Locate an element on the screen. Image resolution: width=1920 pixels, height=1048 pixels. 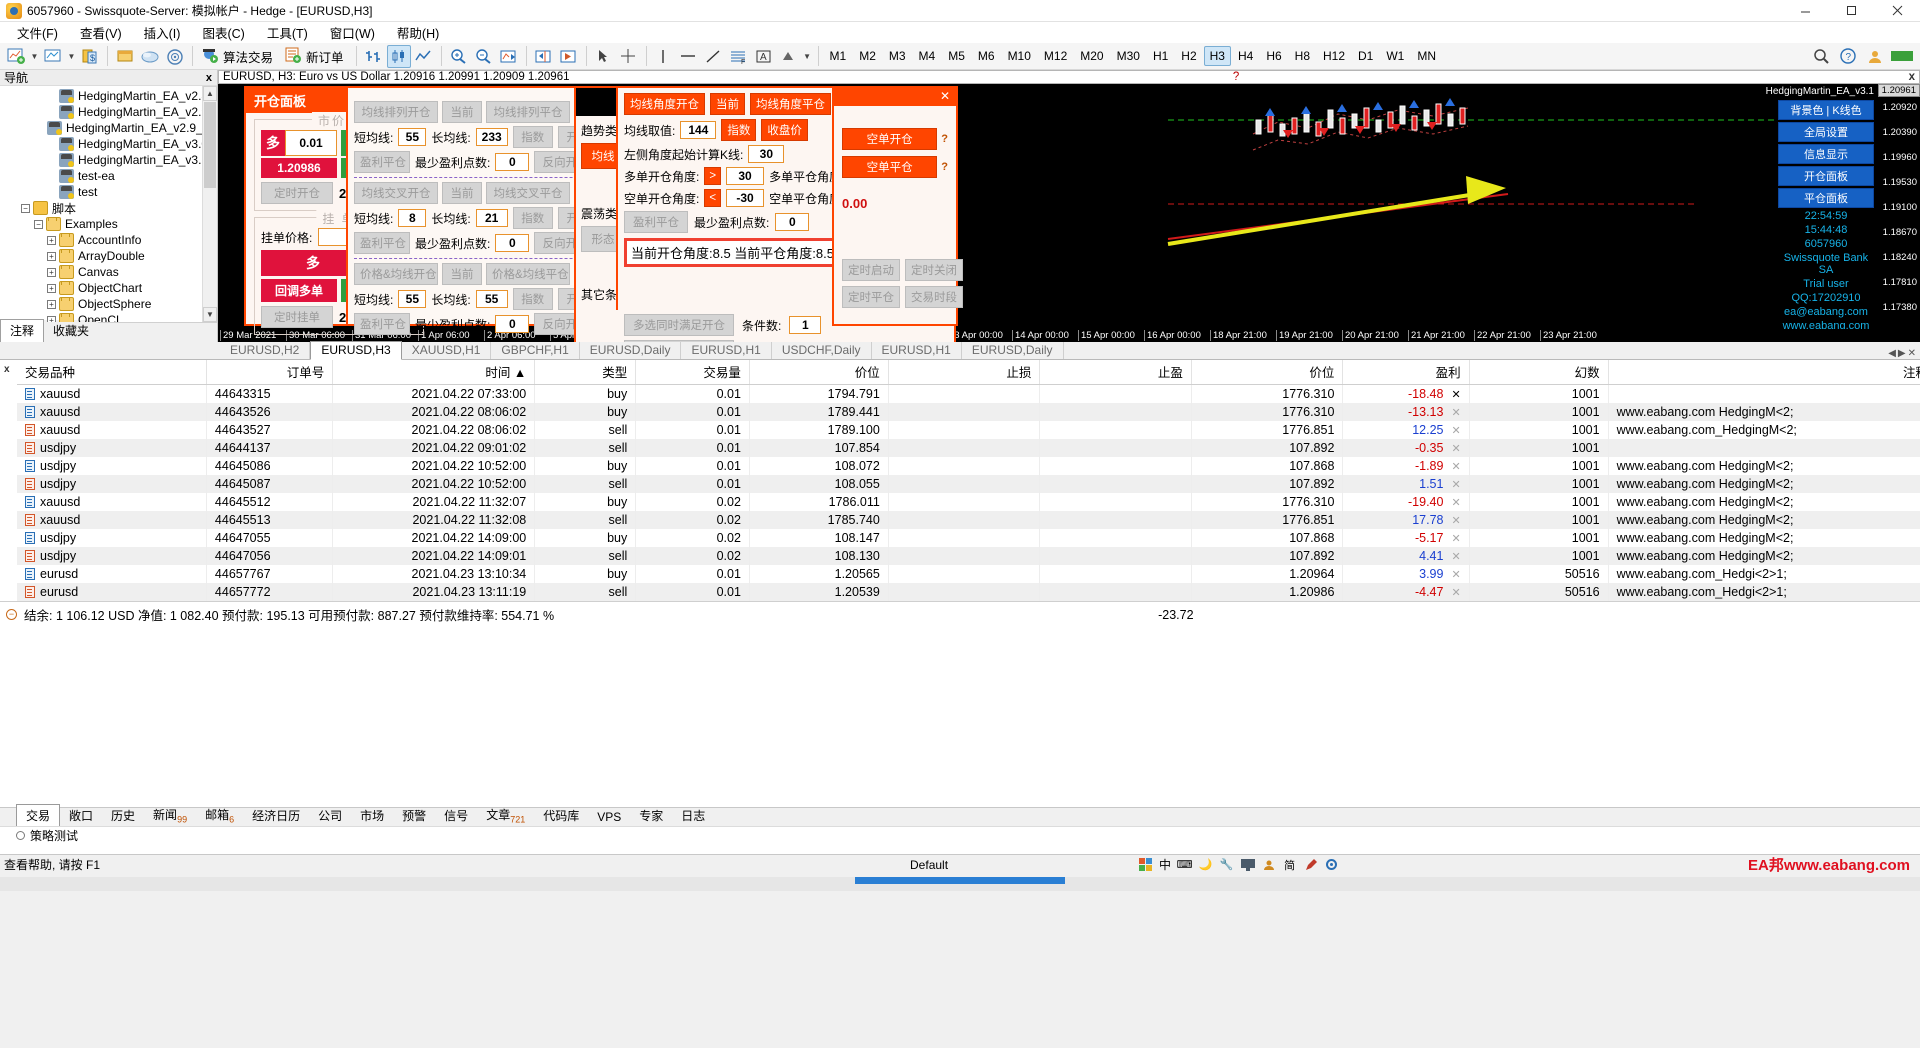
multi-close-button: 多选同时满足平仓 is located at coordinates (679, 341).